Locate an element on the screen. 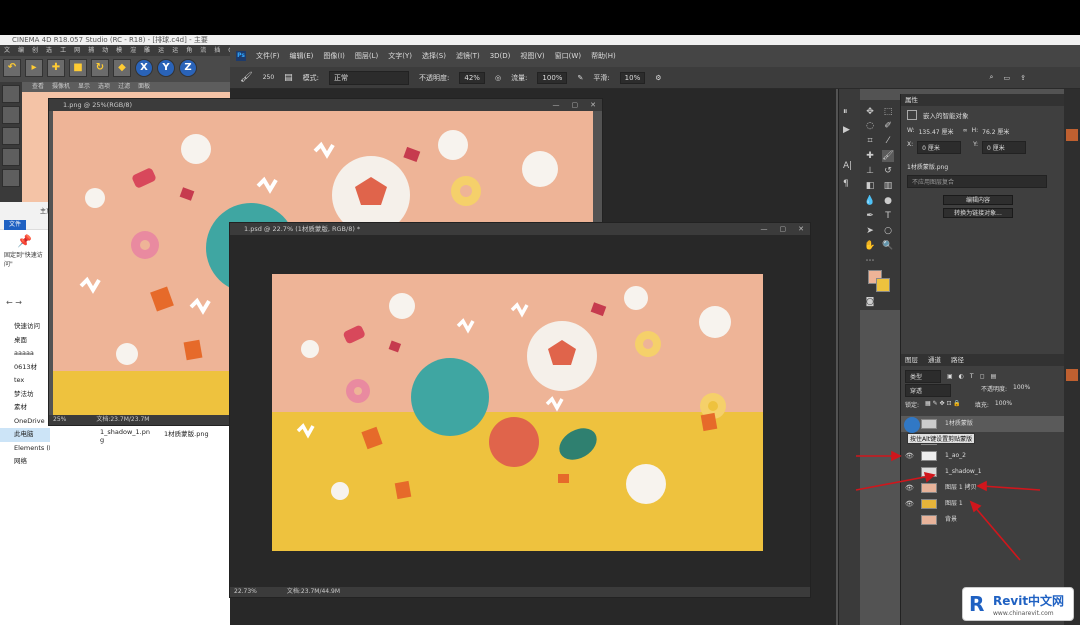 The width and height of the screenshot is (1080, 625). x-value: 0 厘米 is located at coordinates (939, 147).